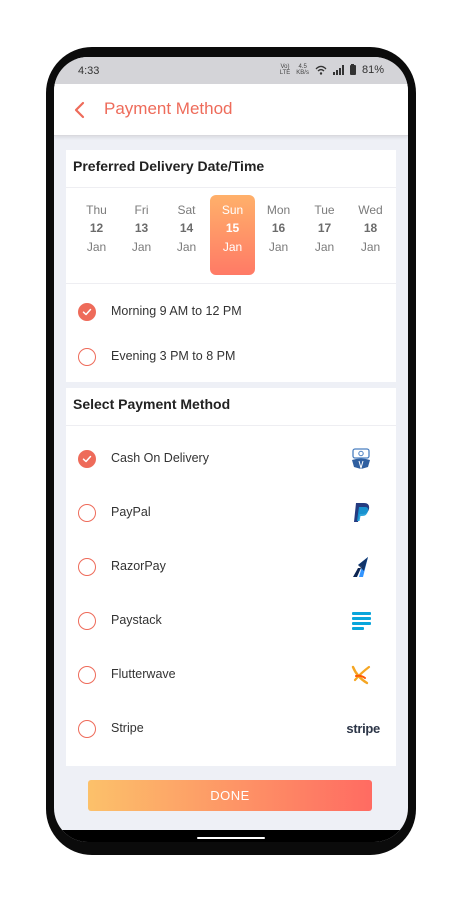  Describe the element at coordinates (127, 728) in the screenshot. I see `payment-label: Stripe` at that location.